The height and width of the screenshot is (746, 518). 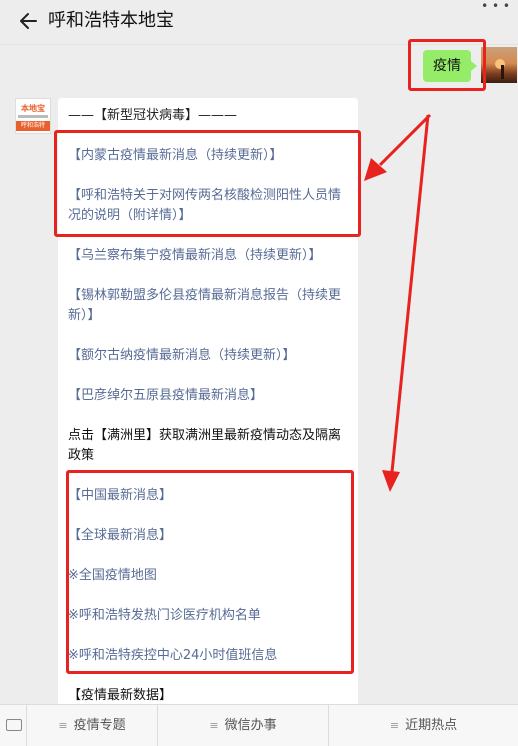 I want to click on menu-tab-hot: ≡ 近期热点, so click(x=423, y=725).